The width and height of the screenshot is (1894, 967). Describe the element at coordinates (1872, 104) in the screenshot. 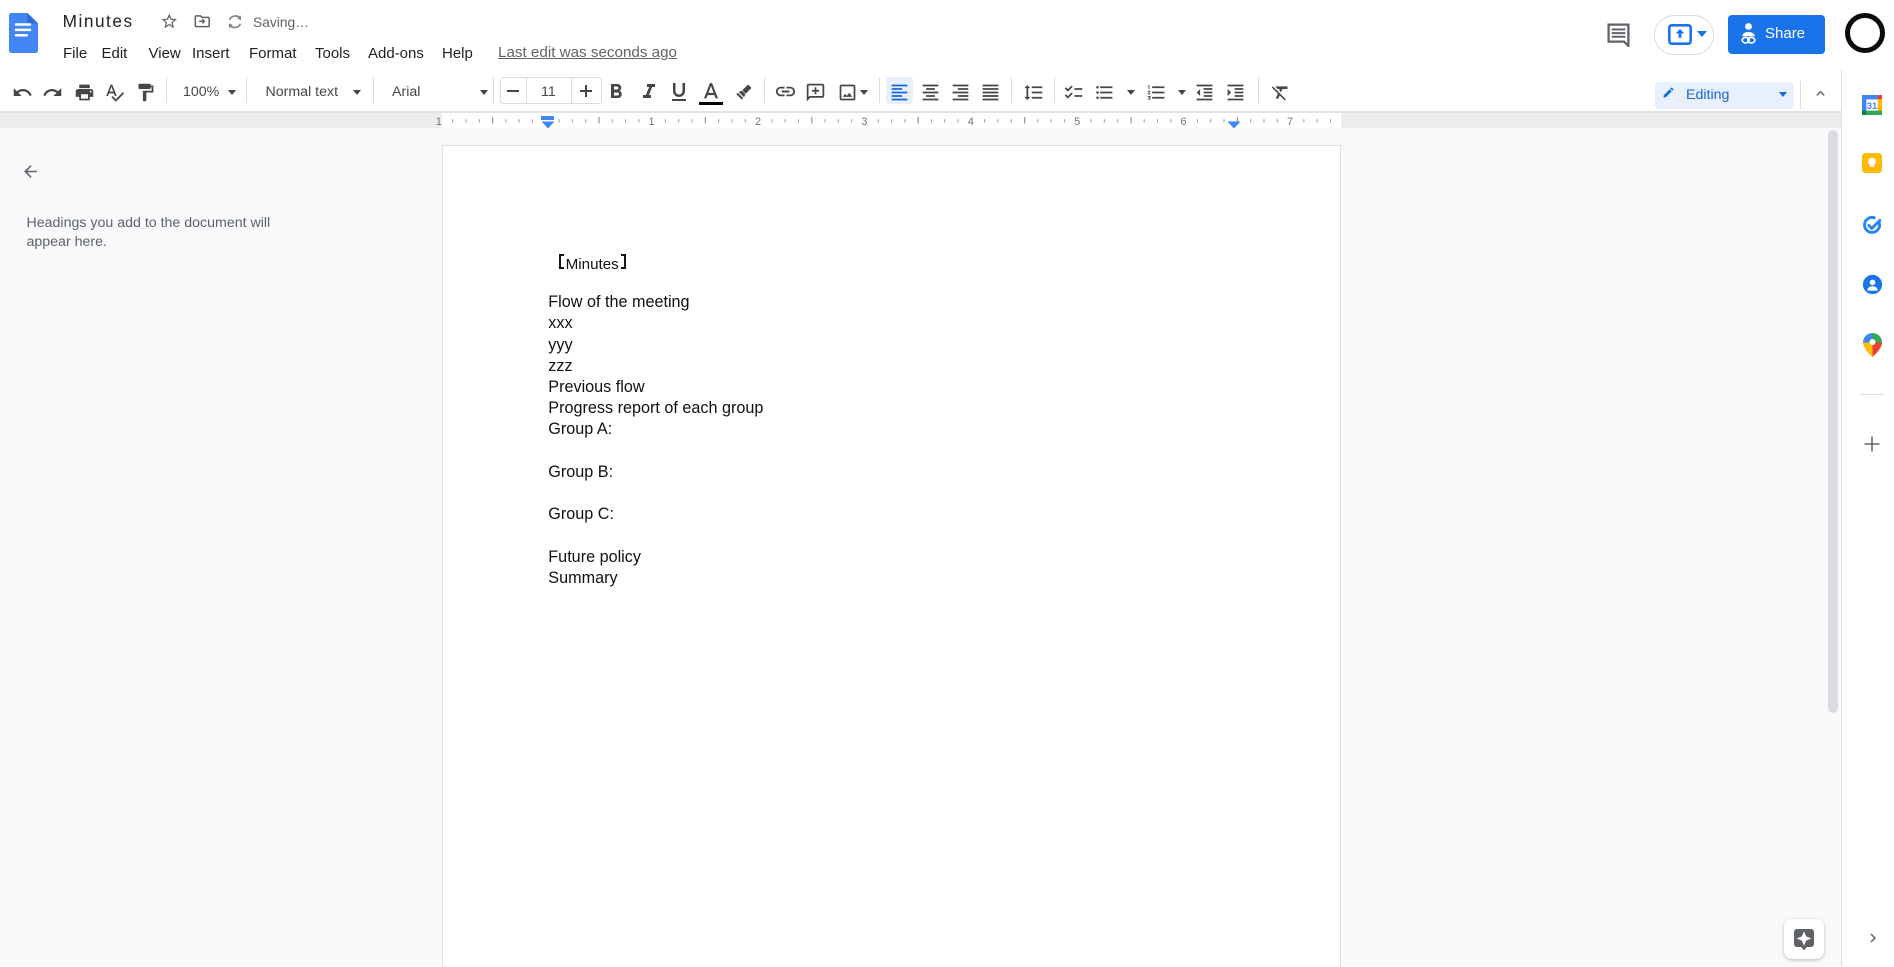

I see `svg-text: 31` at that location.